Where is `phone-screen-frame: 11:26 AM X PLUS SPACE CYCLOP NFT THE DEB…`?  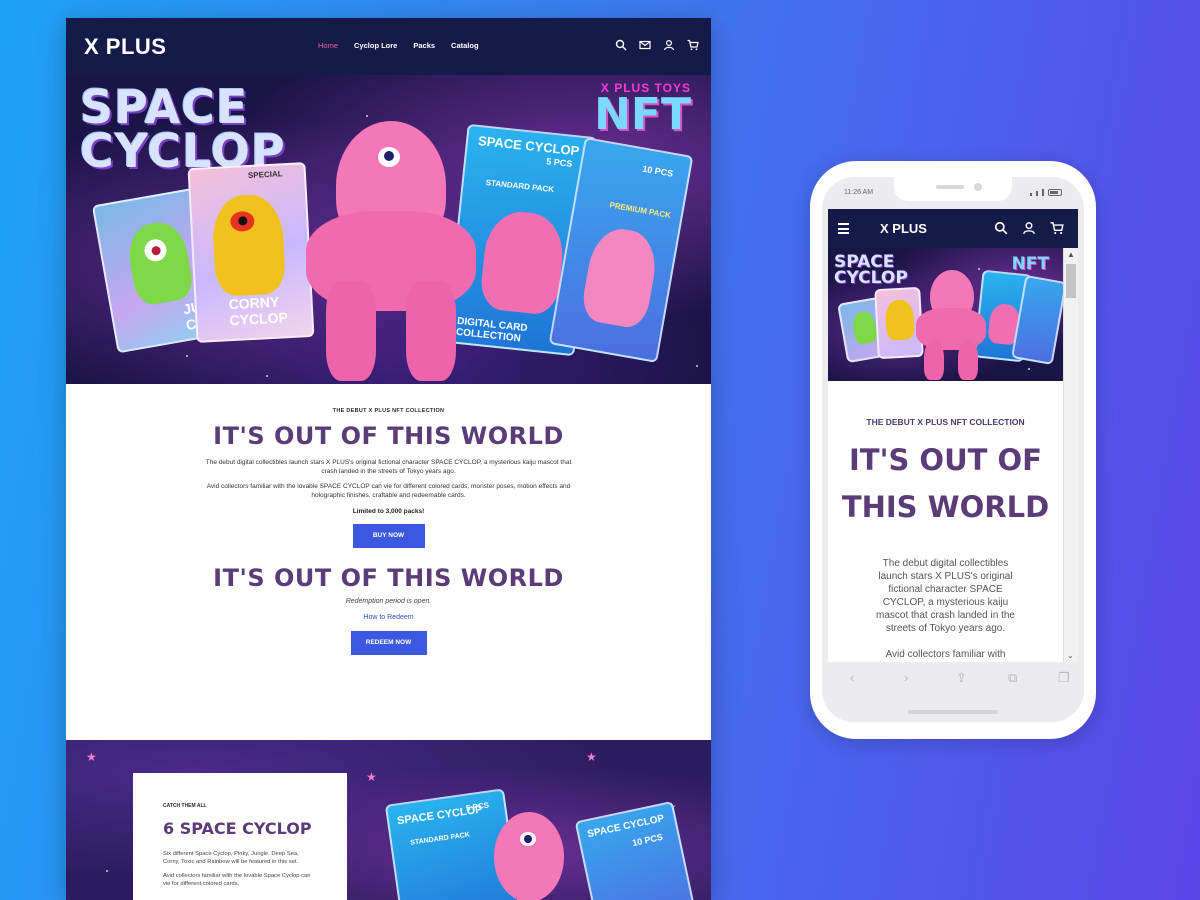
phone-screen-frame: 11:26 AM X PLUS SPACE CYCLOP NFT THE DEB… is located at coordinates (953, 449).